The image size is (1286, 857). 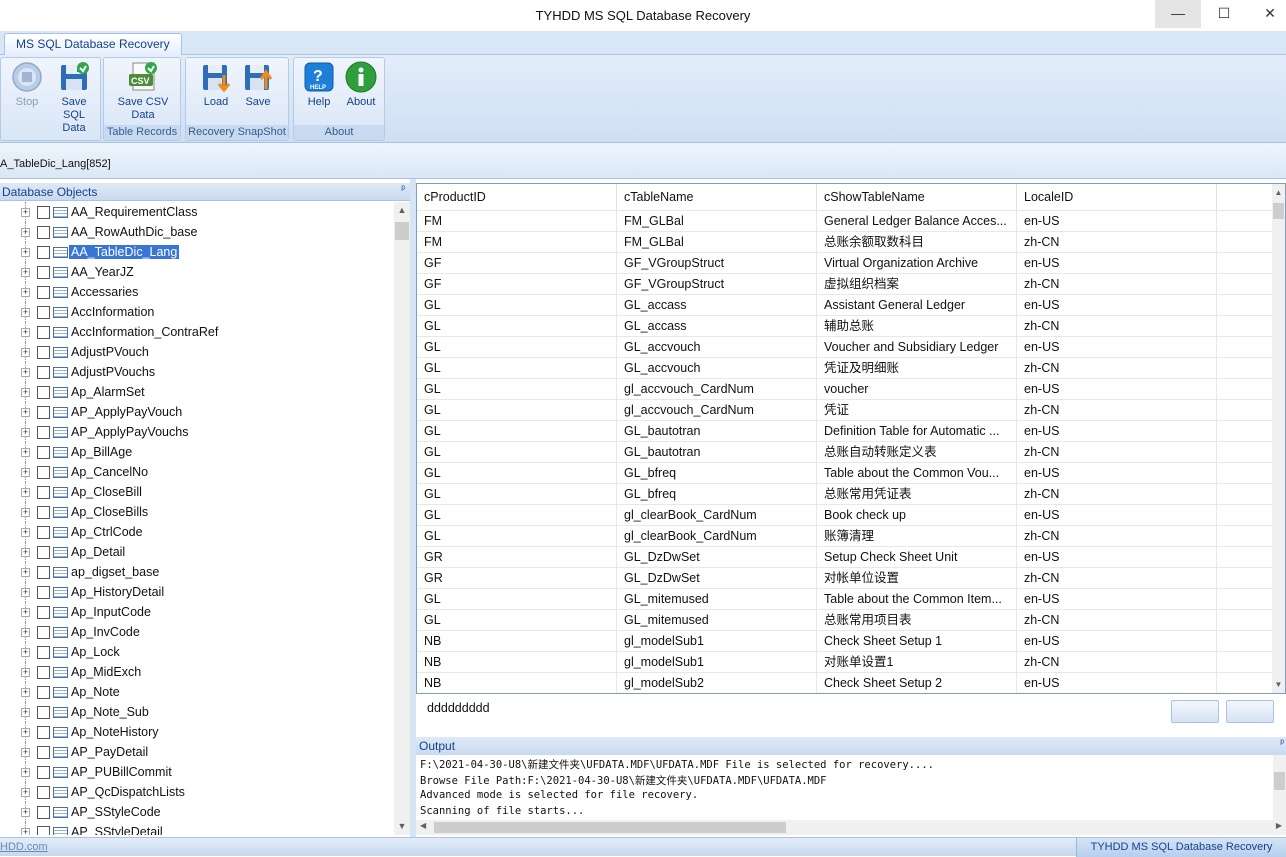 I want to click on scroll-down-icon: ▼, so click(x=402, y=826).